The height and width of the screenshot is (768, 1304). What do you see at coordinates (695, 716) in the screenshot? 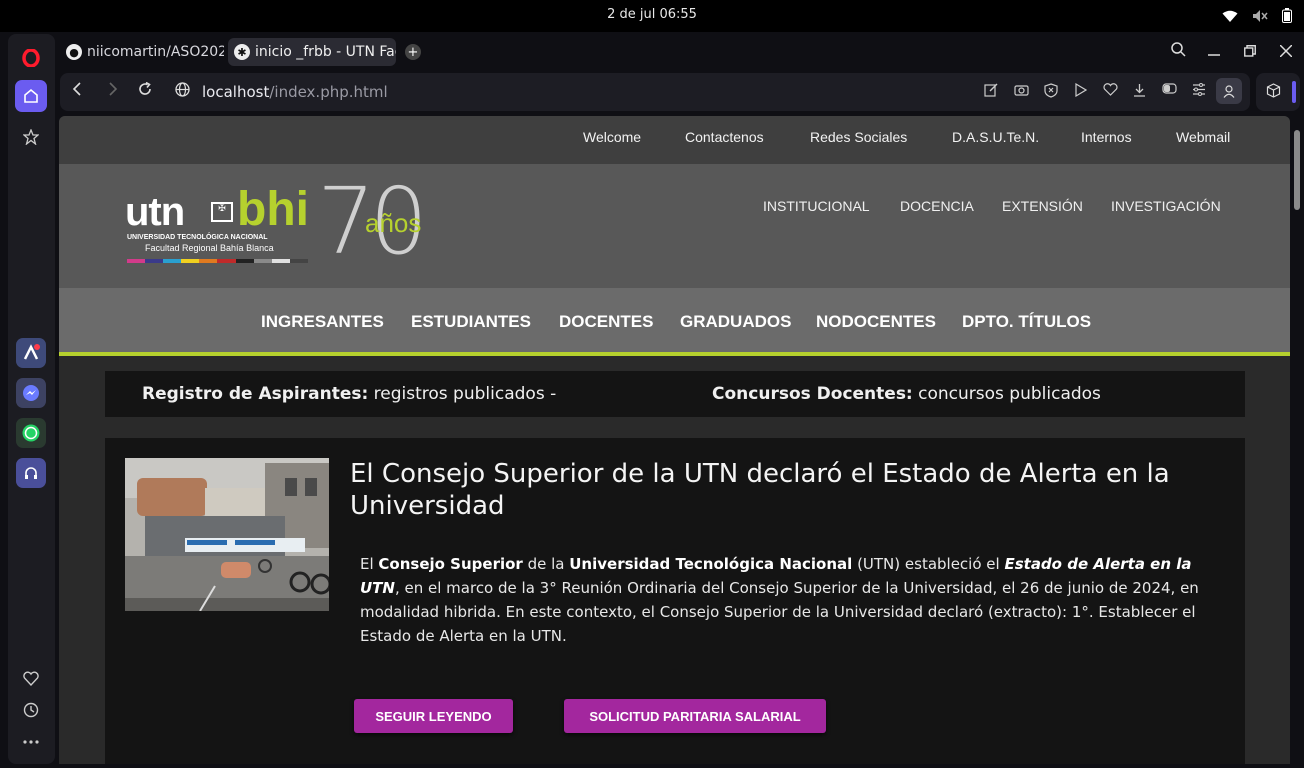
I see `paritaria-salarial-button: SOLICITUD PARITARIA SALARIAL` at bounding box center [695, 716].